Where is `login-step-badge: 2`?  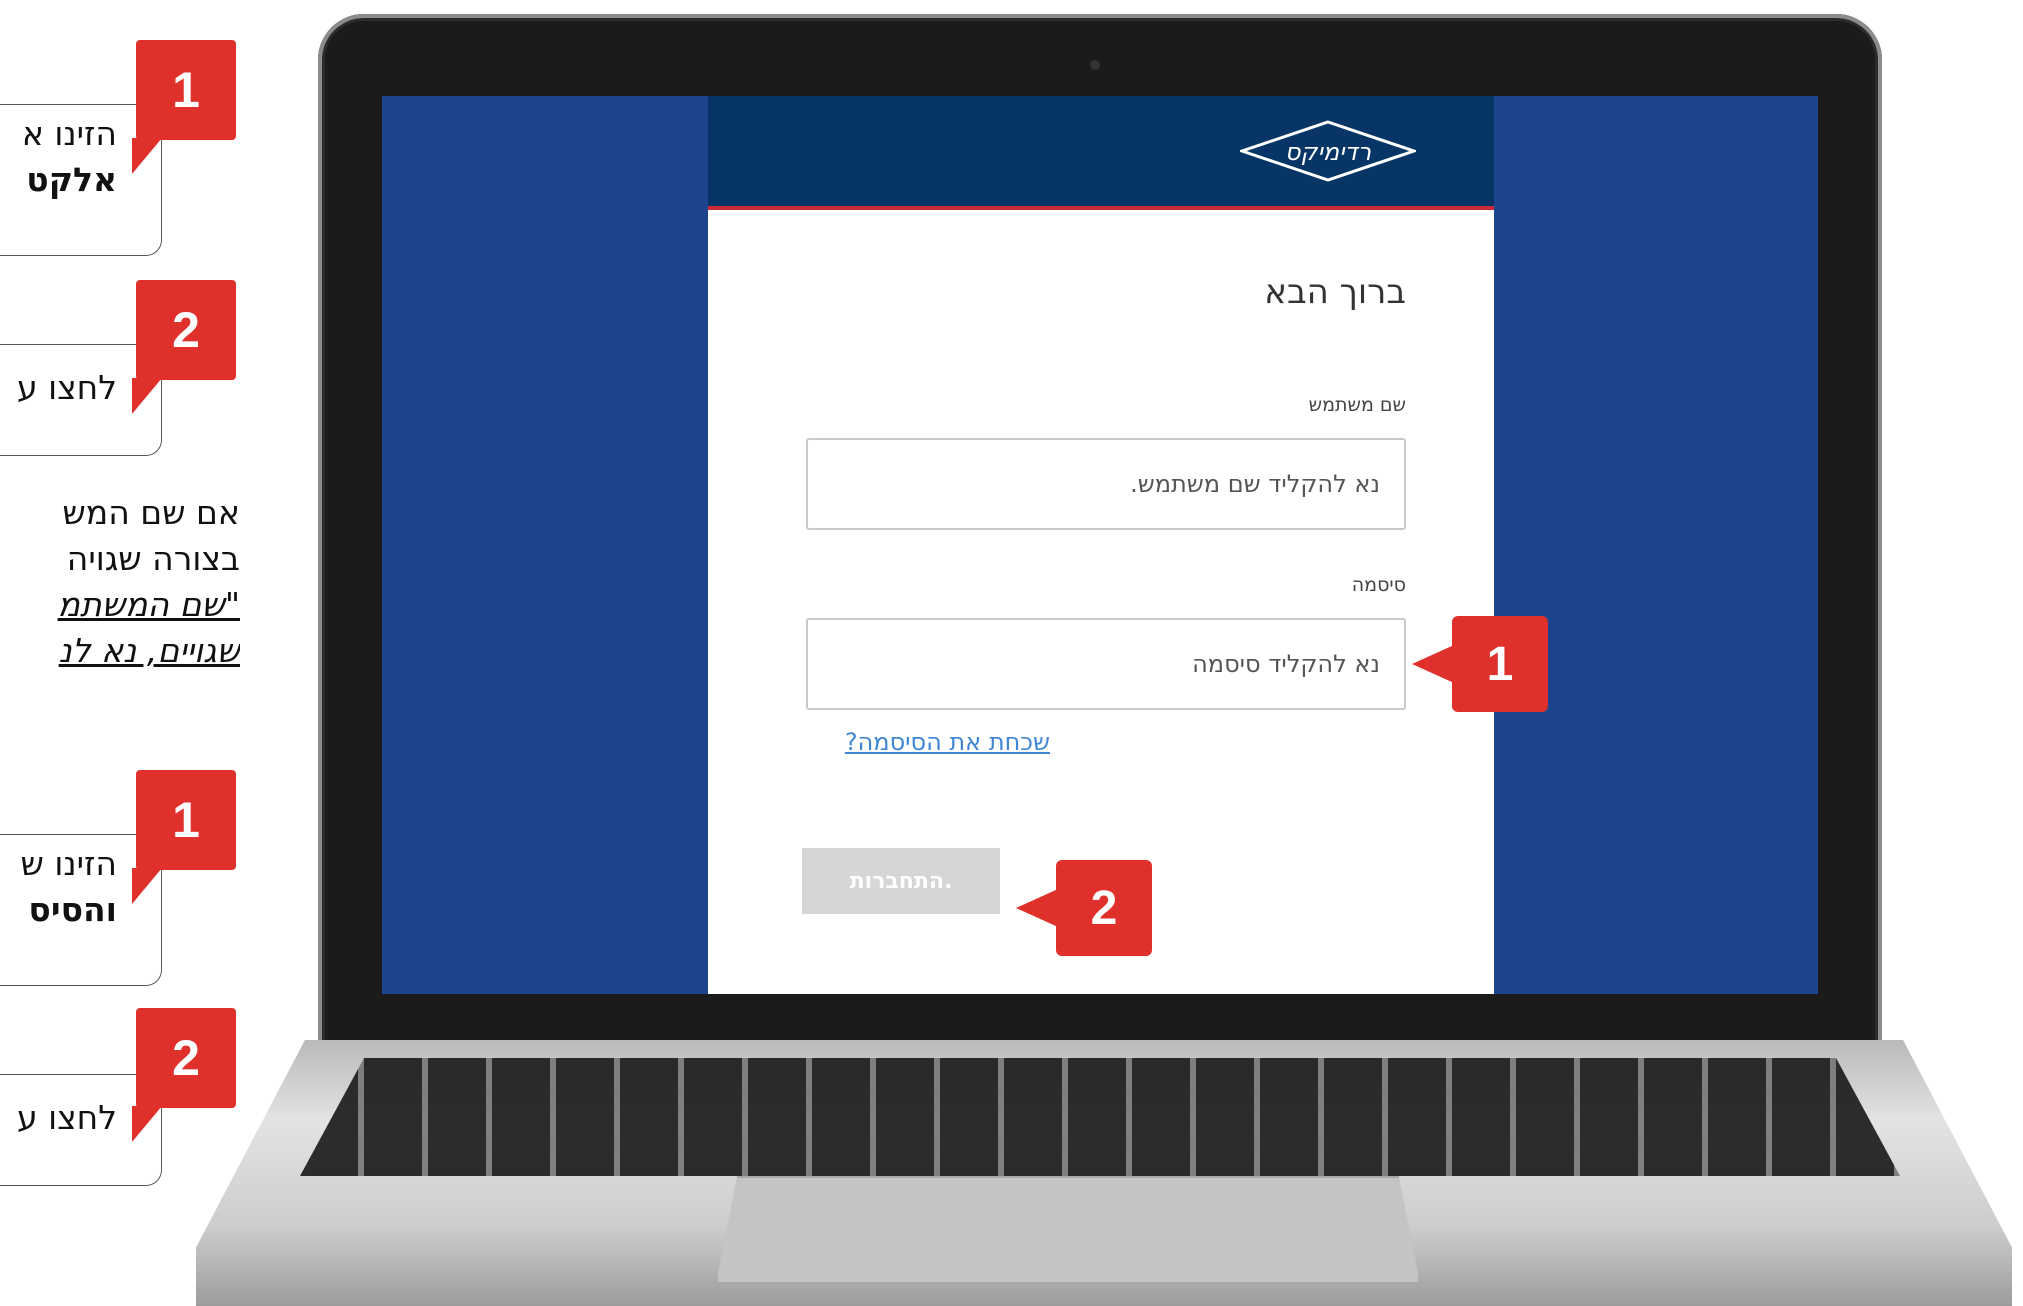 login-step-badge: 2 is located at coordinates (1084, 908).